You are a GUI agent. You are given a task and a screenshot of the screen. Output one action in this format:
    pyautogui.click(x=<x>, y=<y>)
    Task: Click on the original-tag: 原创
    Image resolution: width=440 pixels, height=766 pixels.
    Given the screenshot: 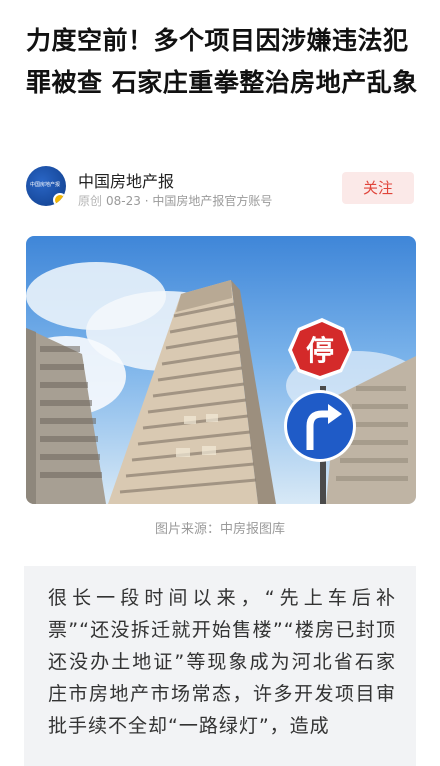 What is the action you would take?
    pyautogui.click(x=90, y=201)
    